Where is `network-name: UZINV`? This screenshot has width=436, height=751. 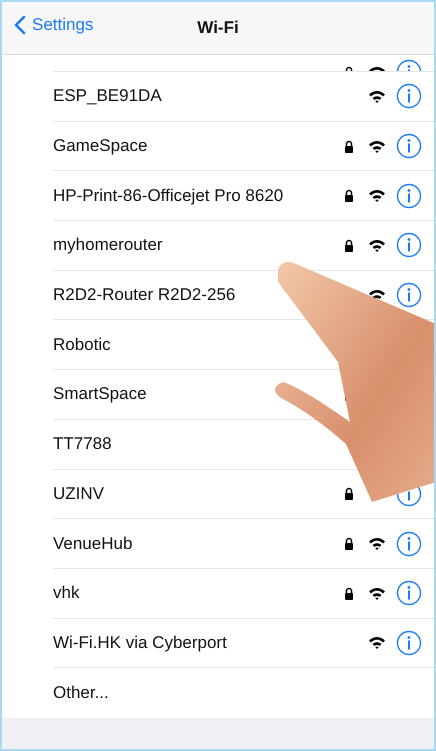
network-name: UZINV is located at coordinates (78, 494).